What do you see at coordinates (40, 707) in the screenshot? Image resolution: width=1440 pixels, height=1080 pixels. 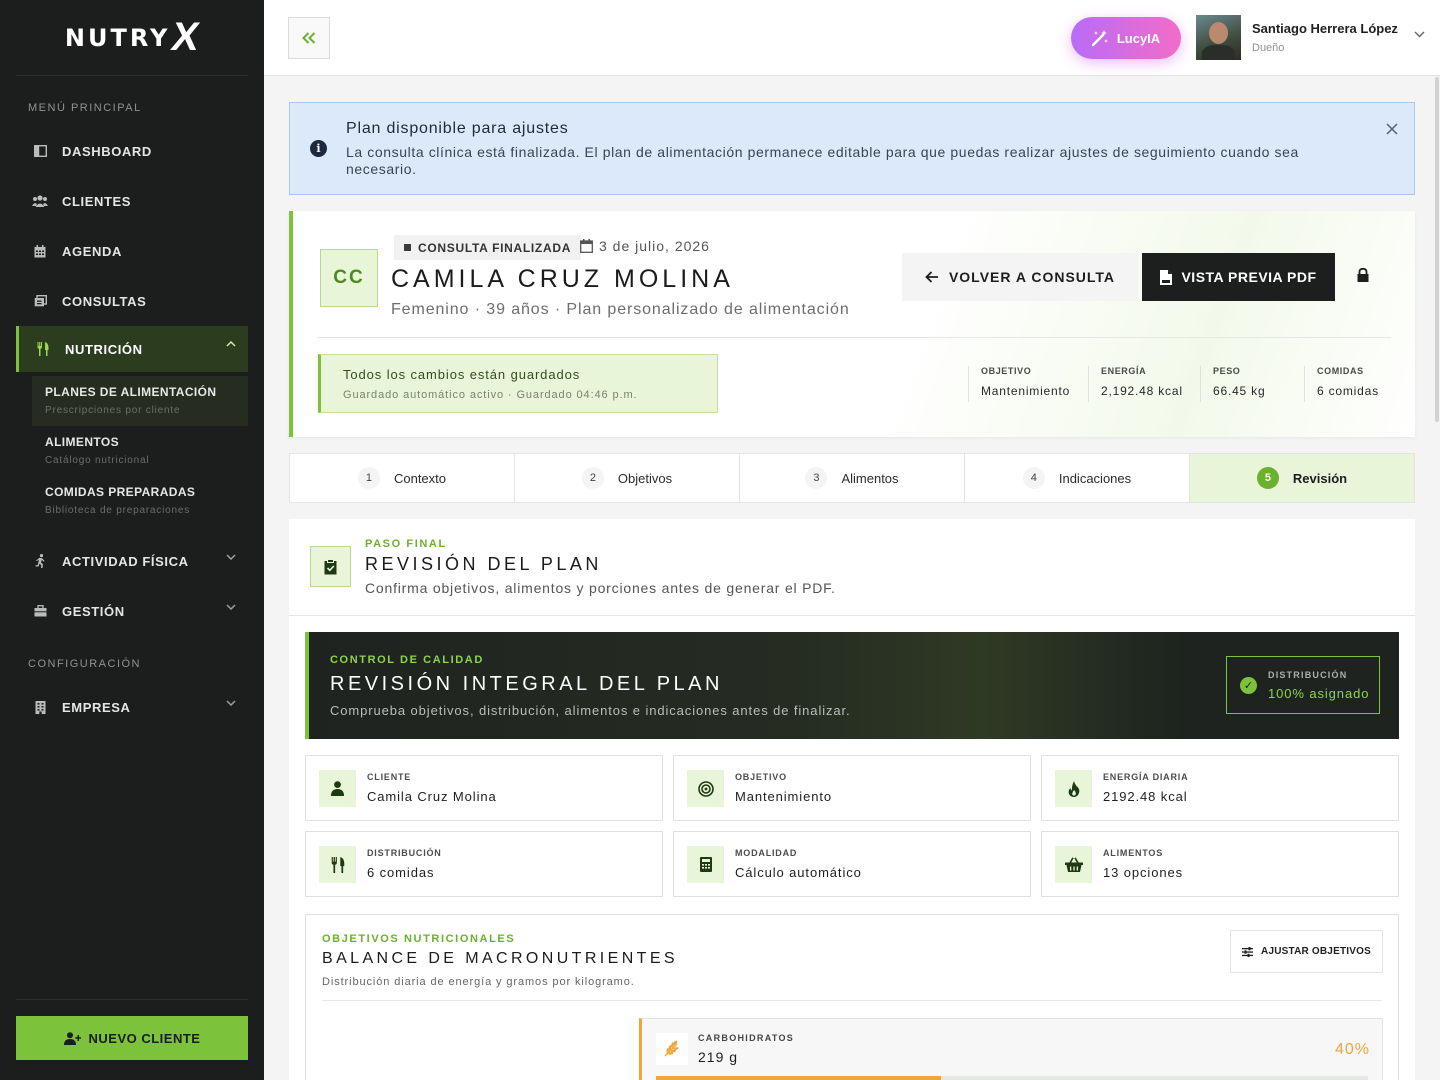 I see `building-icon` at bounding box center [40, 707].